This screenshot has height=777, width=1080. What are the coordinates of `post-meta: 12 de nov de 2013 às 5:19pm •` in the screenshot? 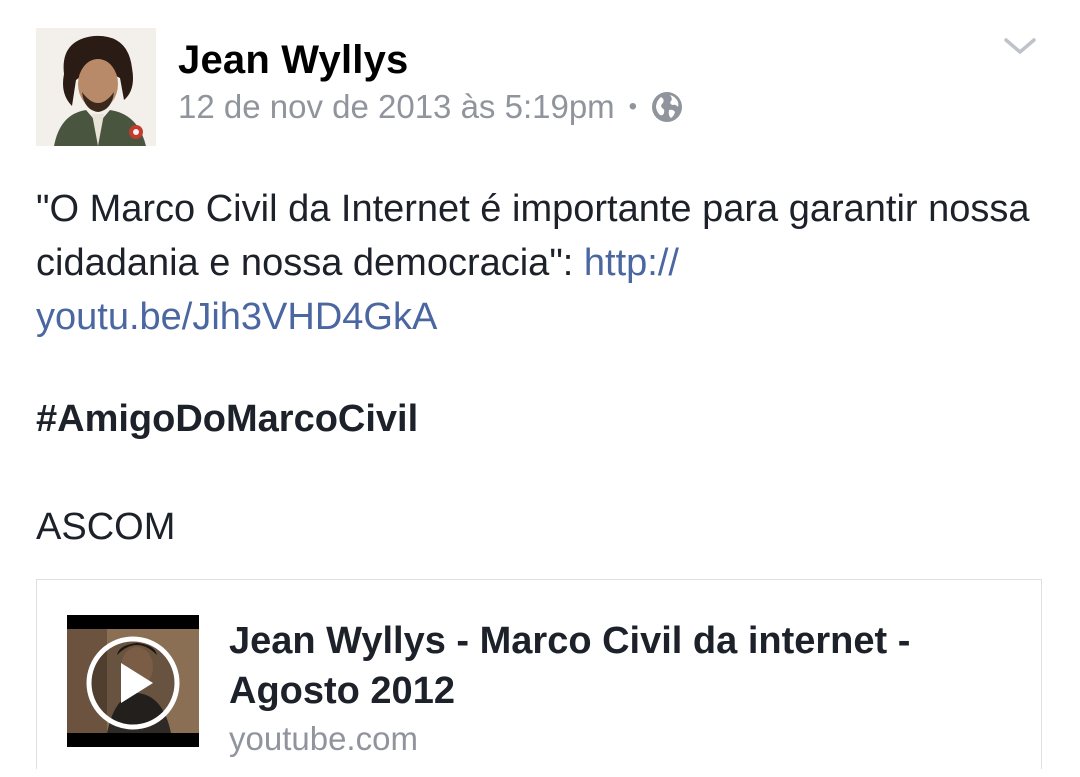 It's located at (430, 107).